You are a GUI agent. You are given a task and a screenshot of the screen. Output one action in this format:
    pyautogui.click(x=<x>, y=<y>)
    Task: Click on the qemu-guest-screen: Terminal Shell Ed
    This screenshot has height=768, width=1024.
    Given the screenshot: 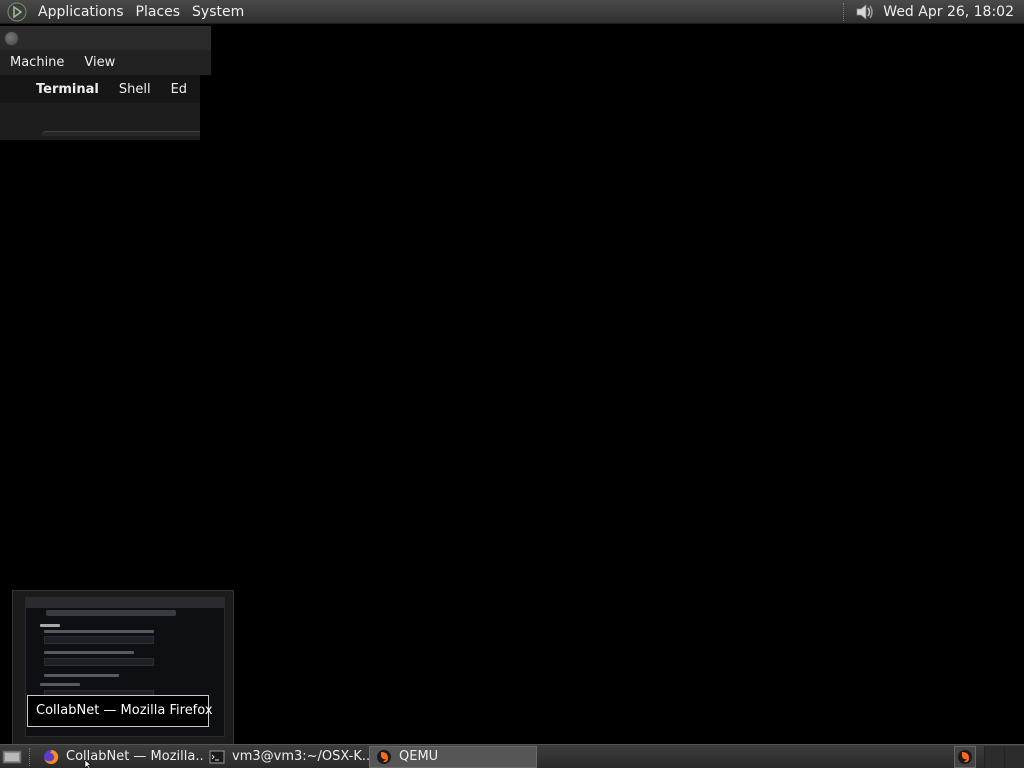 What is the action you would take?
    pyautogui.click(x=100, y=107)
    